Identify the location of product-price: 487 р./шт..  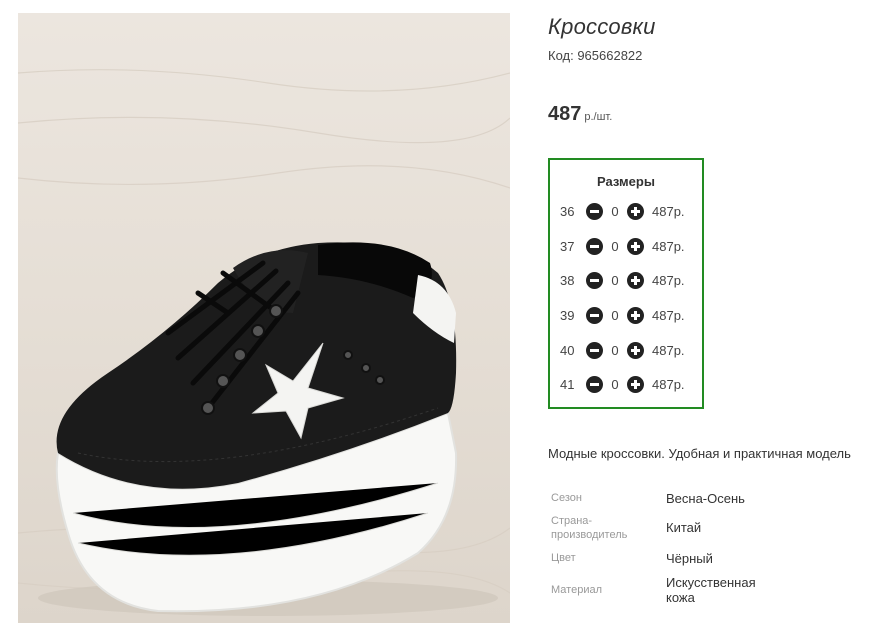
(580, 114).